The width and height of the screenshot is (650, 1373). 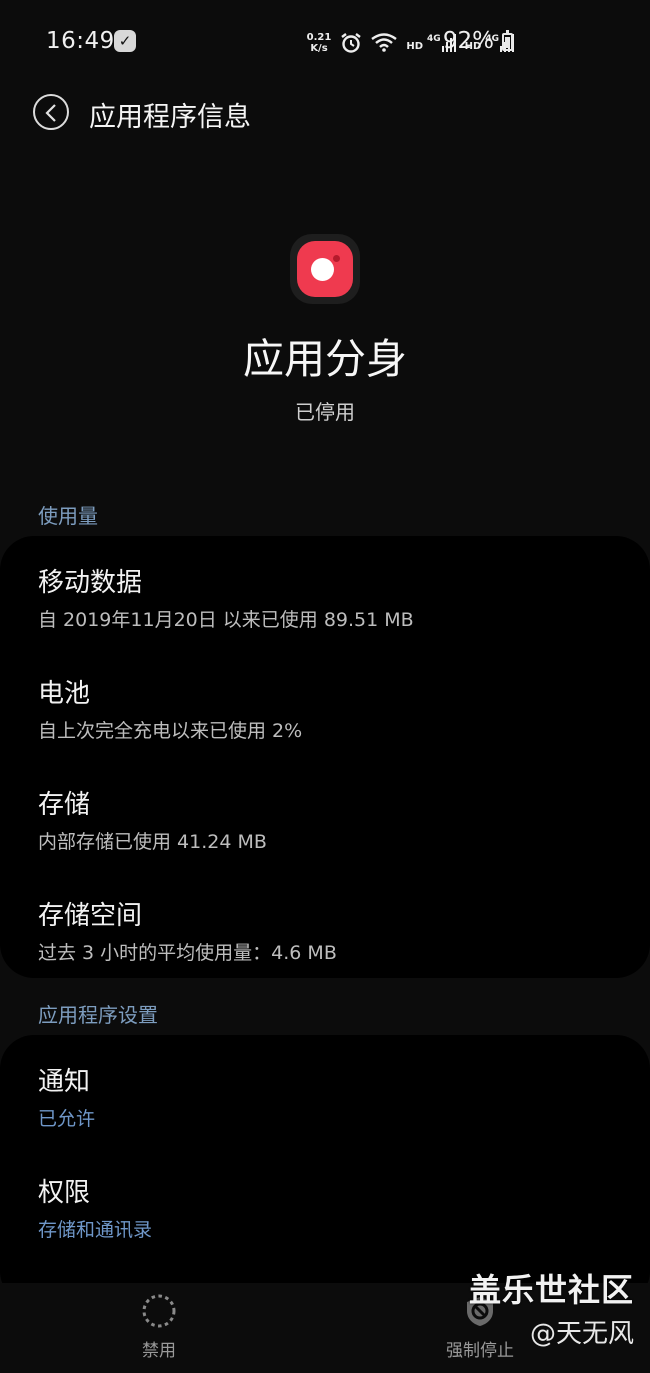 What do you see at coordinates (384, 42) in the screenshot?
I see `wifi-icon` at bounding box center [384, 42].